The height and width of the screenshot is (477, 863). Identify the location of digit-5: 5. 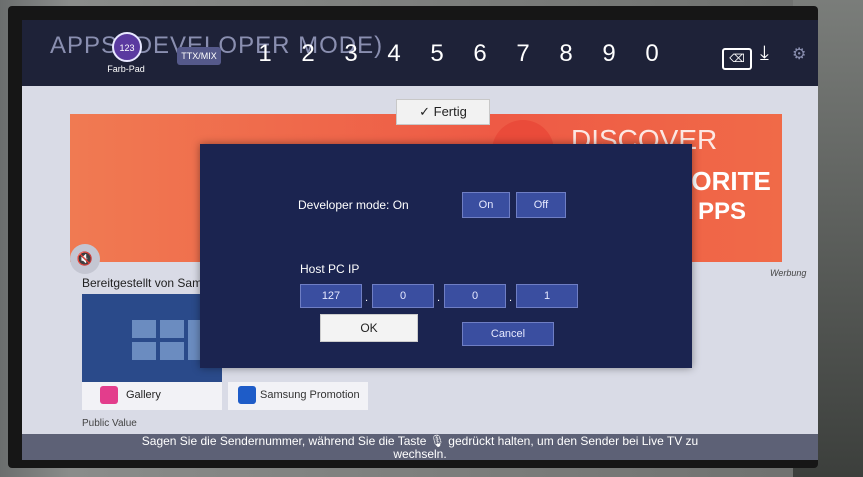
(437, 54).